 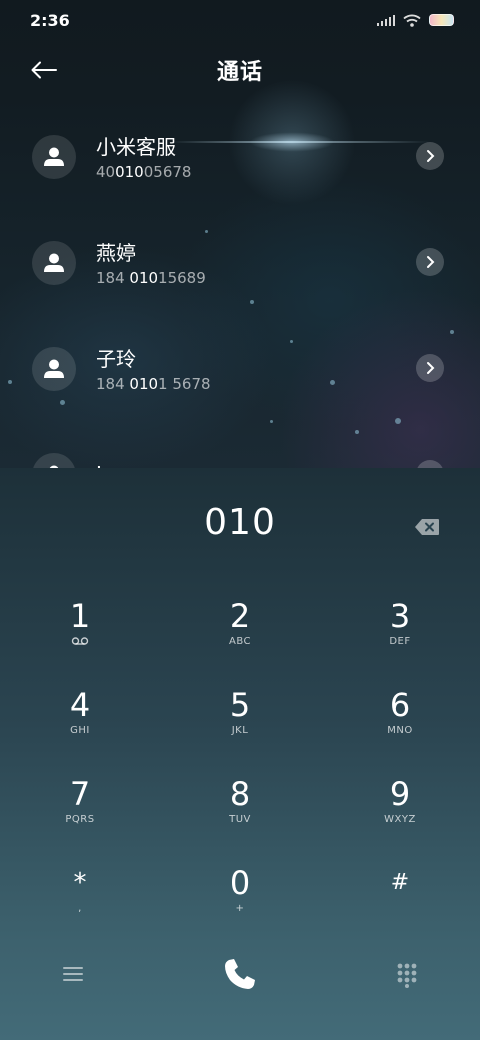 I want to click on key-8: 8 TUV, so click(x=240, y=820).